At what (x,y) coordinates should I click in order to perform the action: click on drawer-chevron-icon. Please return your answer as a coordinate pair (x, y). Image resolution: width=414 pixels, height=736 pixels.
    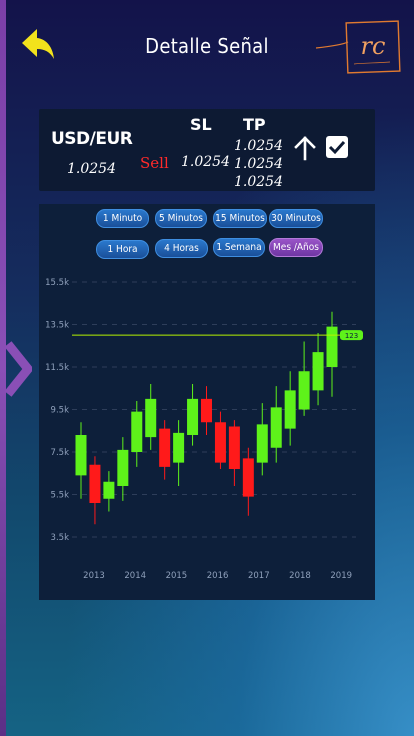
    Looking at the image, I should click on (16, 369).